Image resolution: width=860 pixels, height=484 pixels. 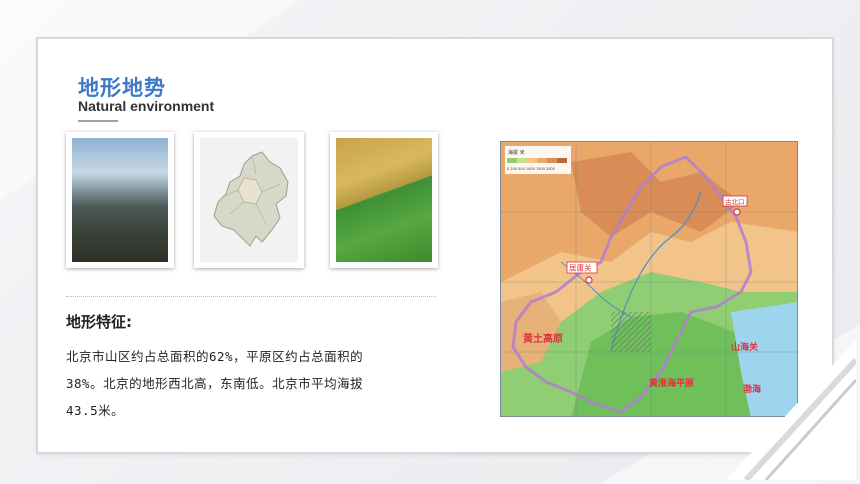 I want to click on mountain-photo, so click(x=120, y=200).